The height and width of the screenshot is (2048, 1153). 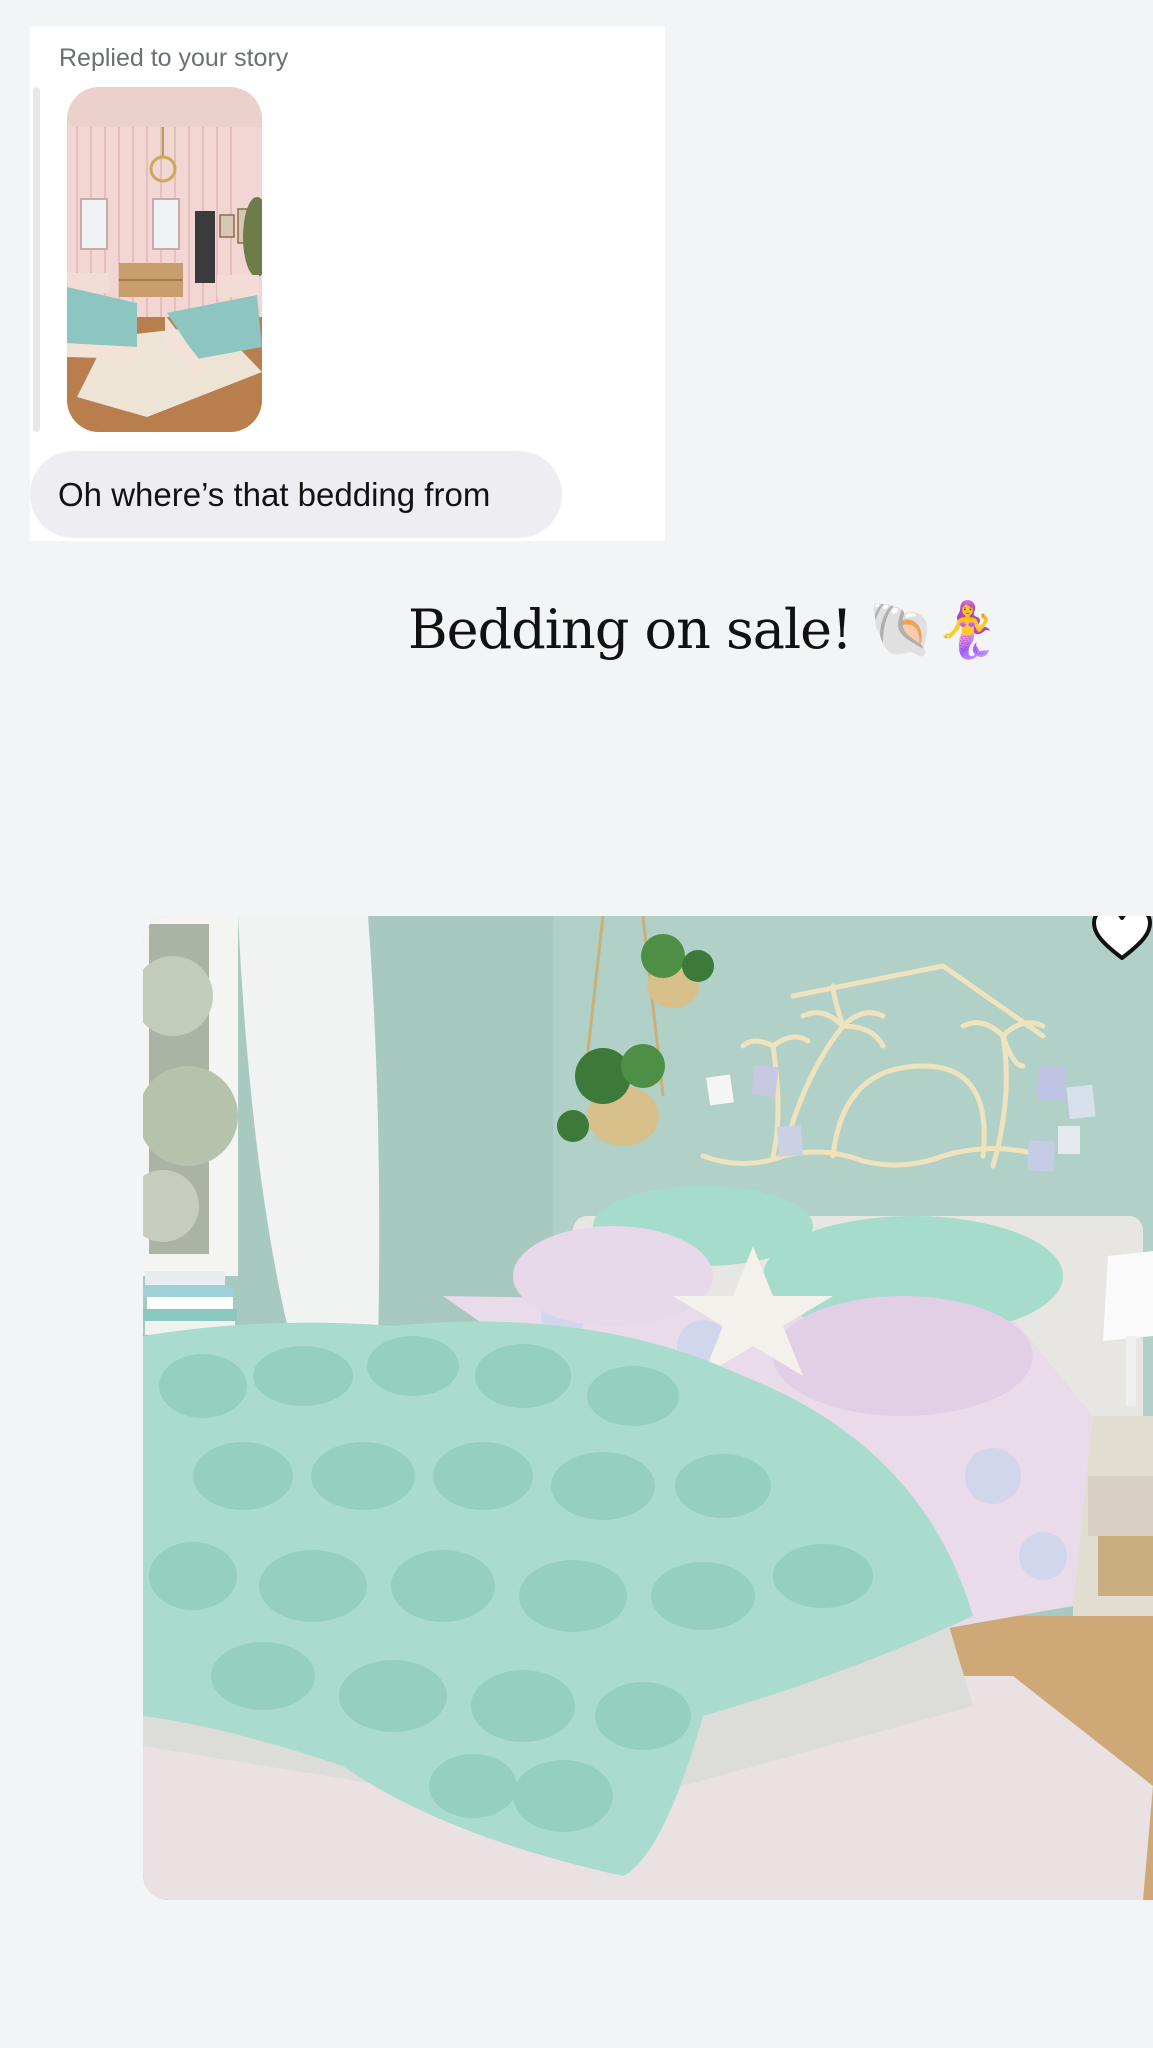 What do you see at coordinates (934, 629) in the screenshot?
I see `story-caption-emoji: 🐚🧜‍♀️` at bounding box center [934, 629].